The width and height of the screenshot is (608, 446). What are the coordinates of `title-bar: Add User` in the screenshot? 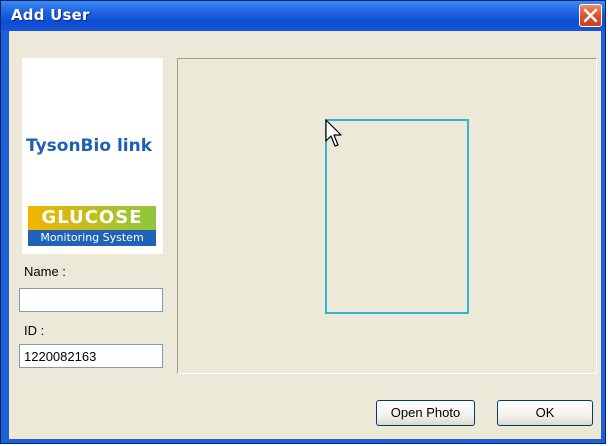 It's located at (303, 16).